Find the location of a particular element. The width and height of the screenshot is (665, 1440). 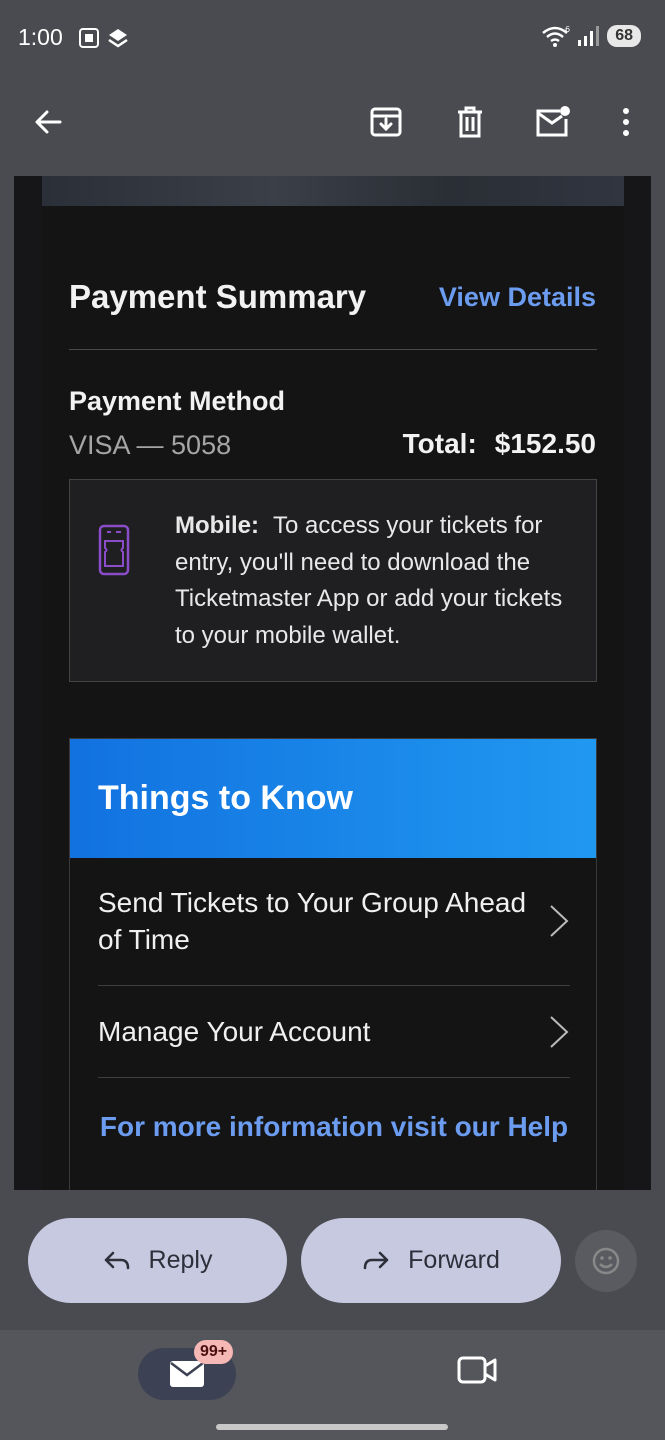

hero-image-strip is located at coordinates (333, 191).